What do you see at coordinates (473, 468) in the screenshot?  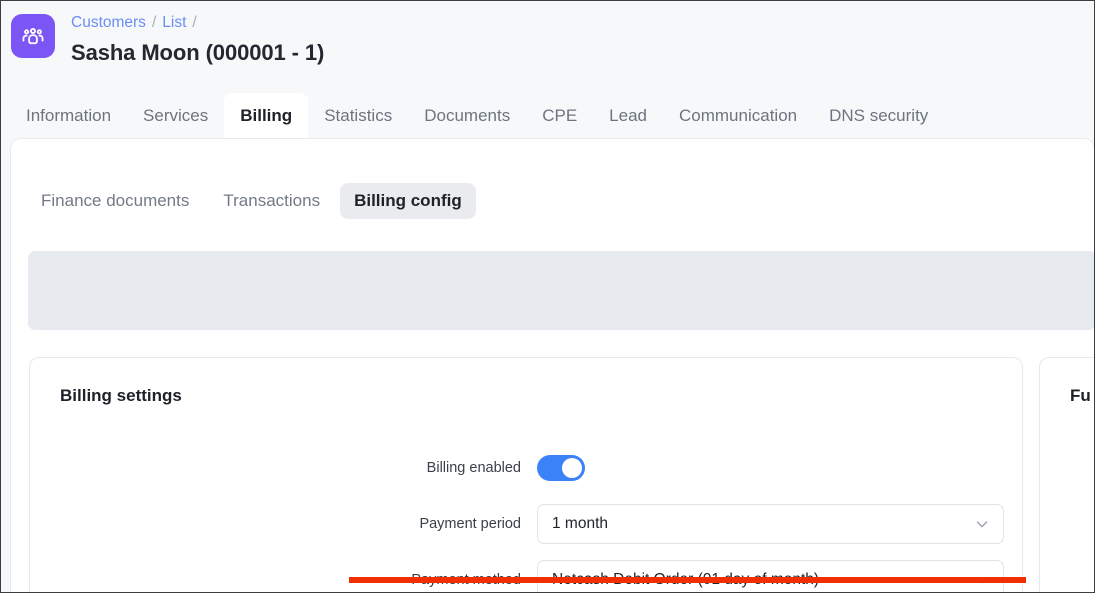 I see `label-billing-enabled: Billing enabled` at bounding box center [473, 468].